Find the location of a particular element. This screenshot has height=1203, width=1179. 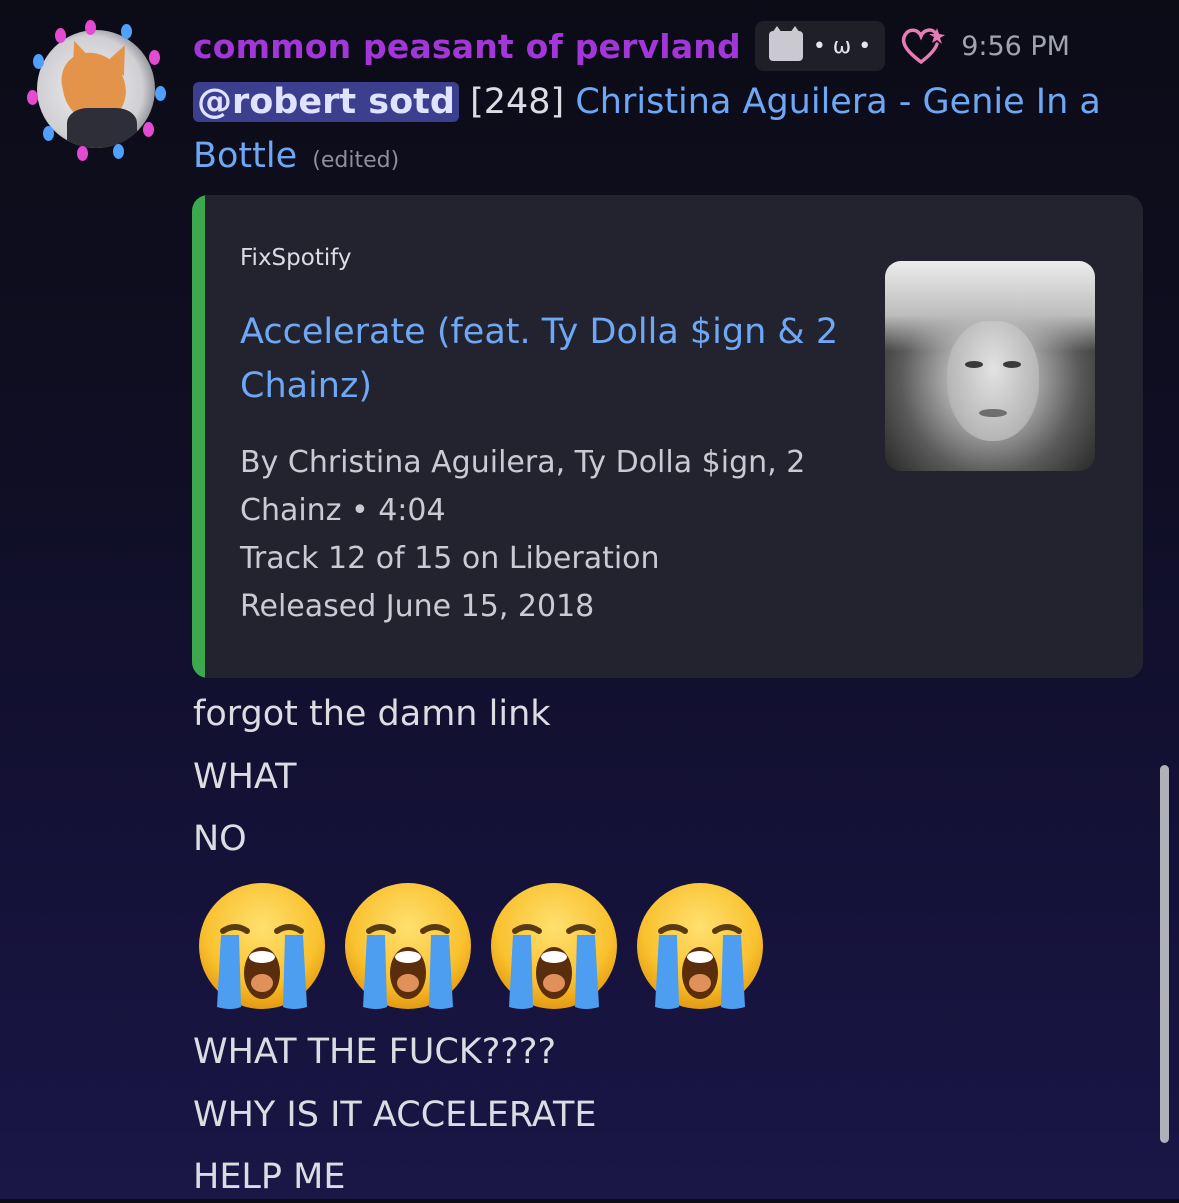

avatar-image is located at coordinates (96, 89).